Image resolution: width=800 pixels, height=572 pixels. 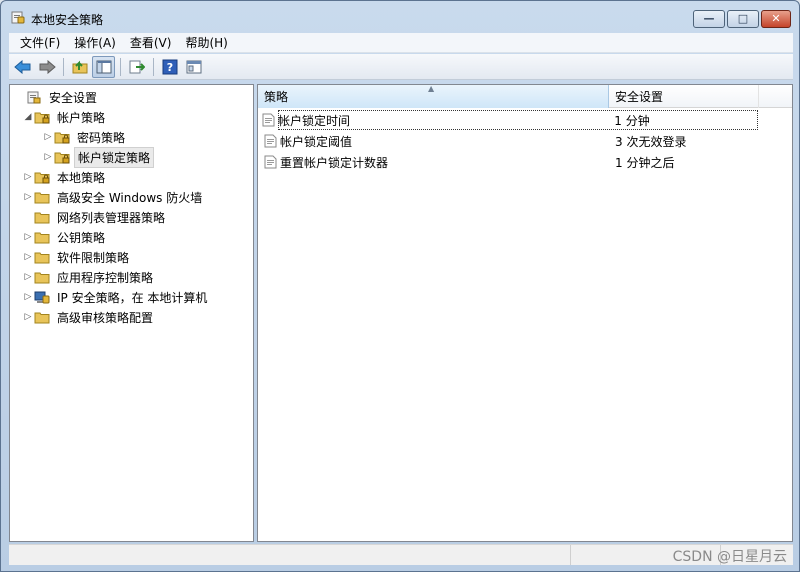 I want to click on tree-item-label: 网络列表管理器策略, so click(x=111, y=217).